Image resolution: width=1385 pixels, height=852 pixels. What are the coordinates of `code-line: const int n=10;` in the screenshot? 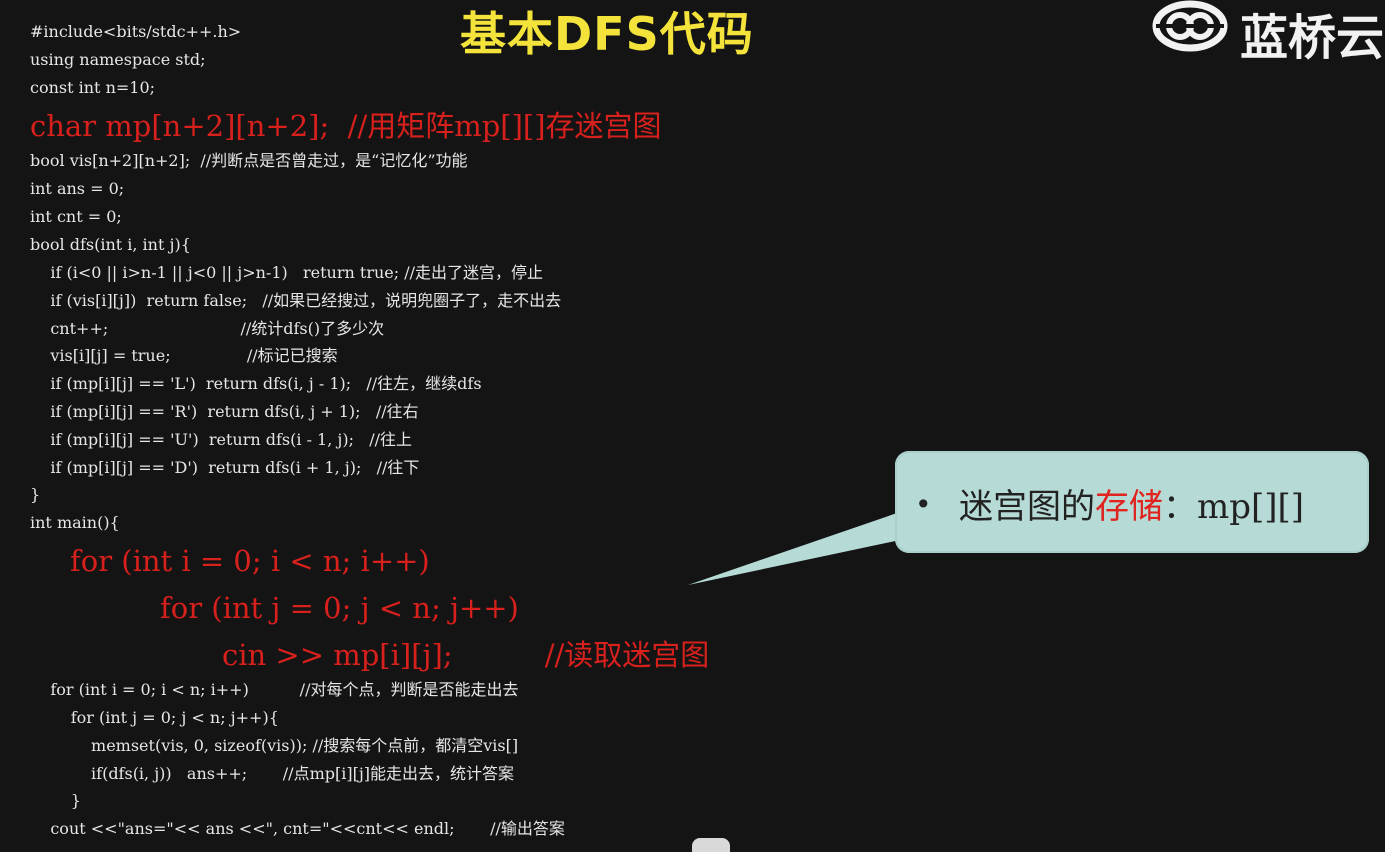 It's located at (93, 87).